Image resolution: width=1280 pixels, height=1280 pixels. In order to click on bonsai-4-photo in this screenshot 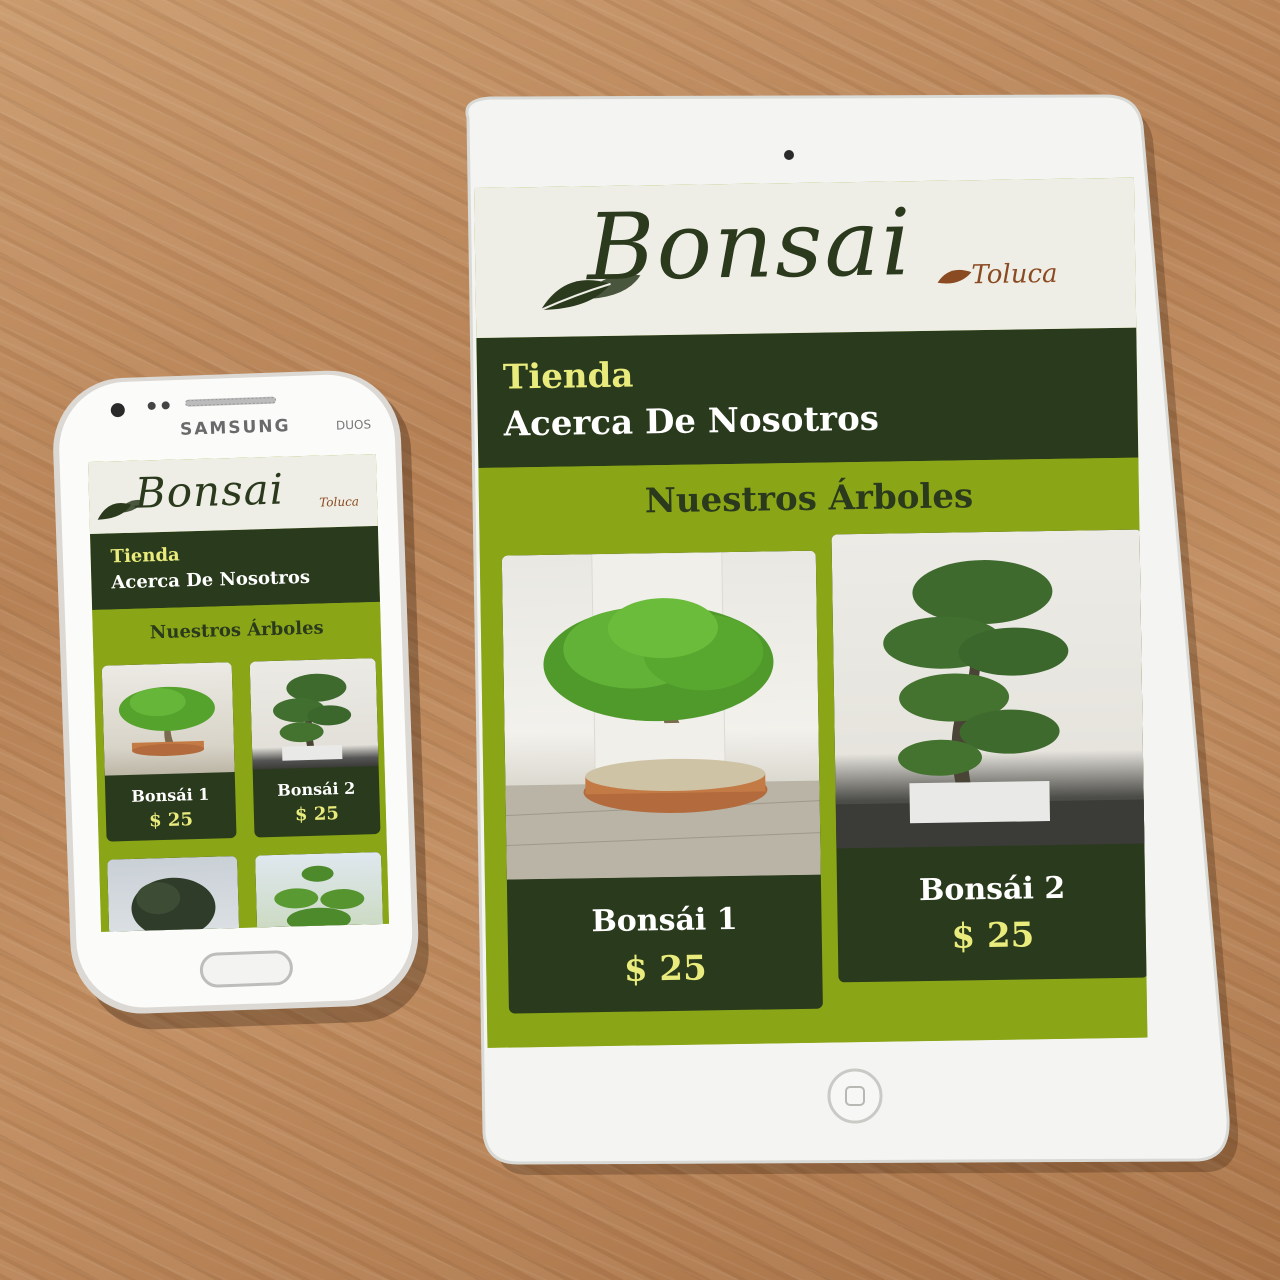, I will do `click(319, 891)`.